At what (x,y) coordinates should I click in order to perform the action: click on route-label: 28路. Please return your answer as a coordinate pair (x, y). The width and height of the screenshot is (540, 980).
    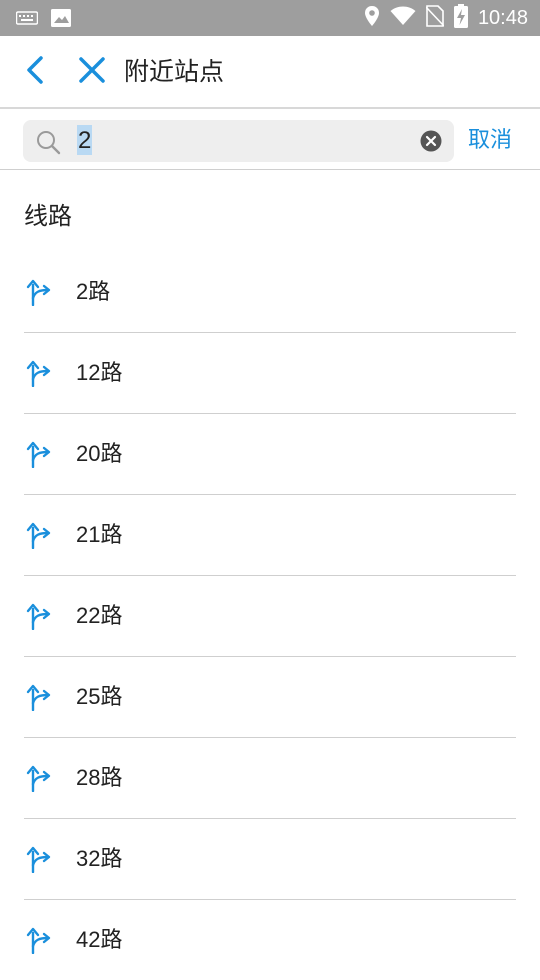
    Looking at the image, I should click on (99, 777).